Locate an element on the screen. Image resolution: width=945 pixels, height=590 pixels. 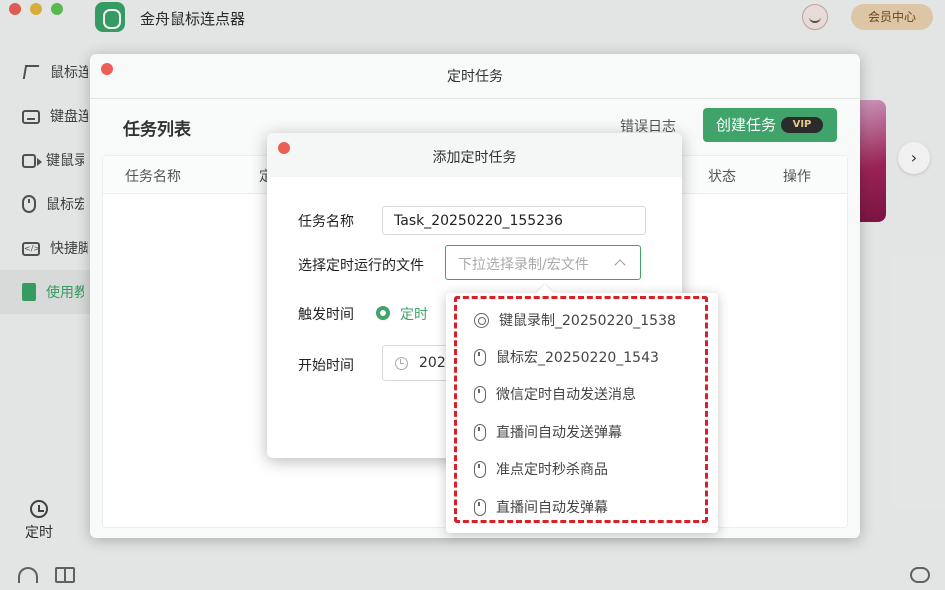
file-select-label: 选择定时运行的文件 is located at coordinates (361, 266).